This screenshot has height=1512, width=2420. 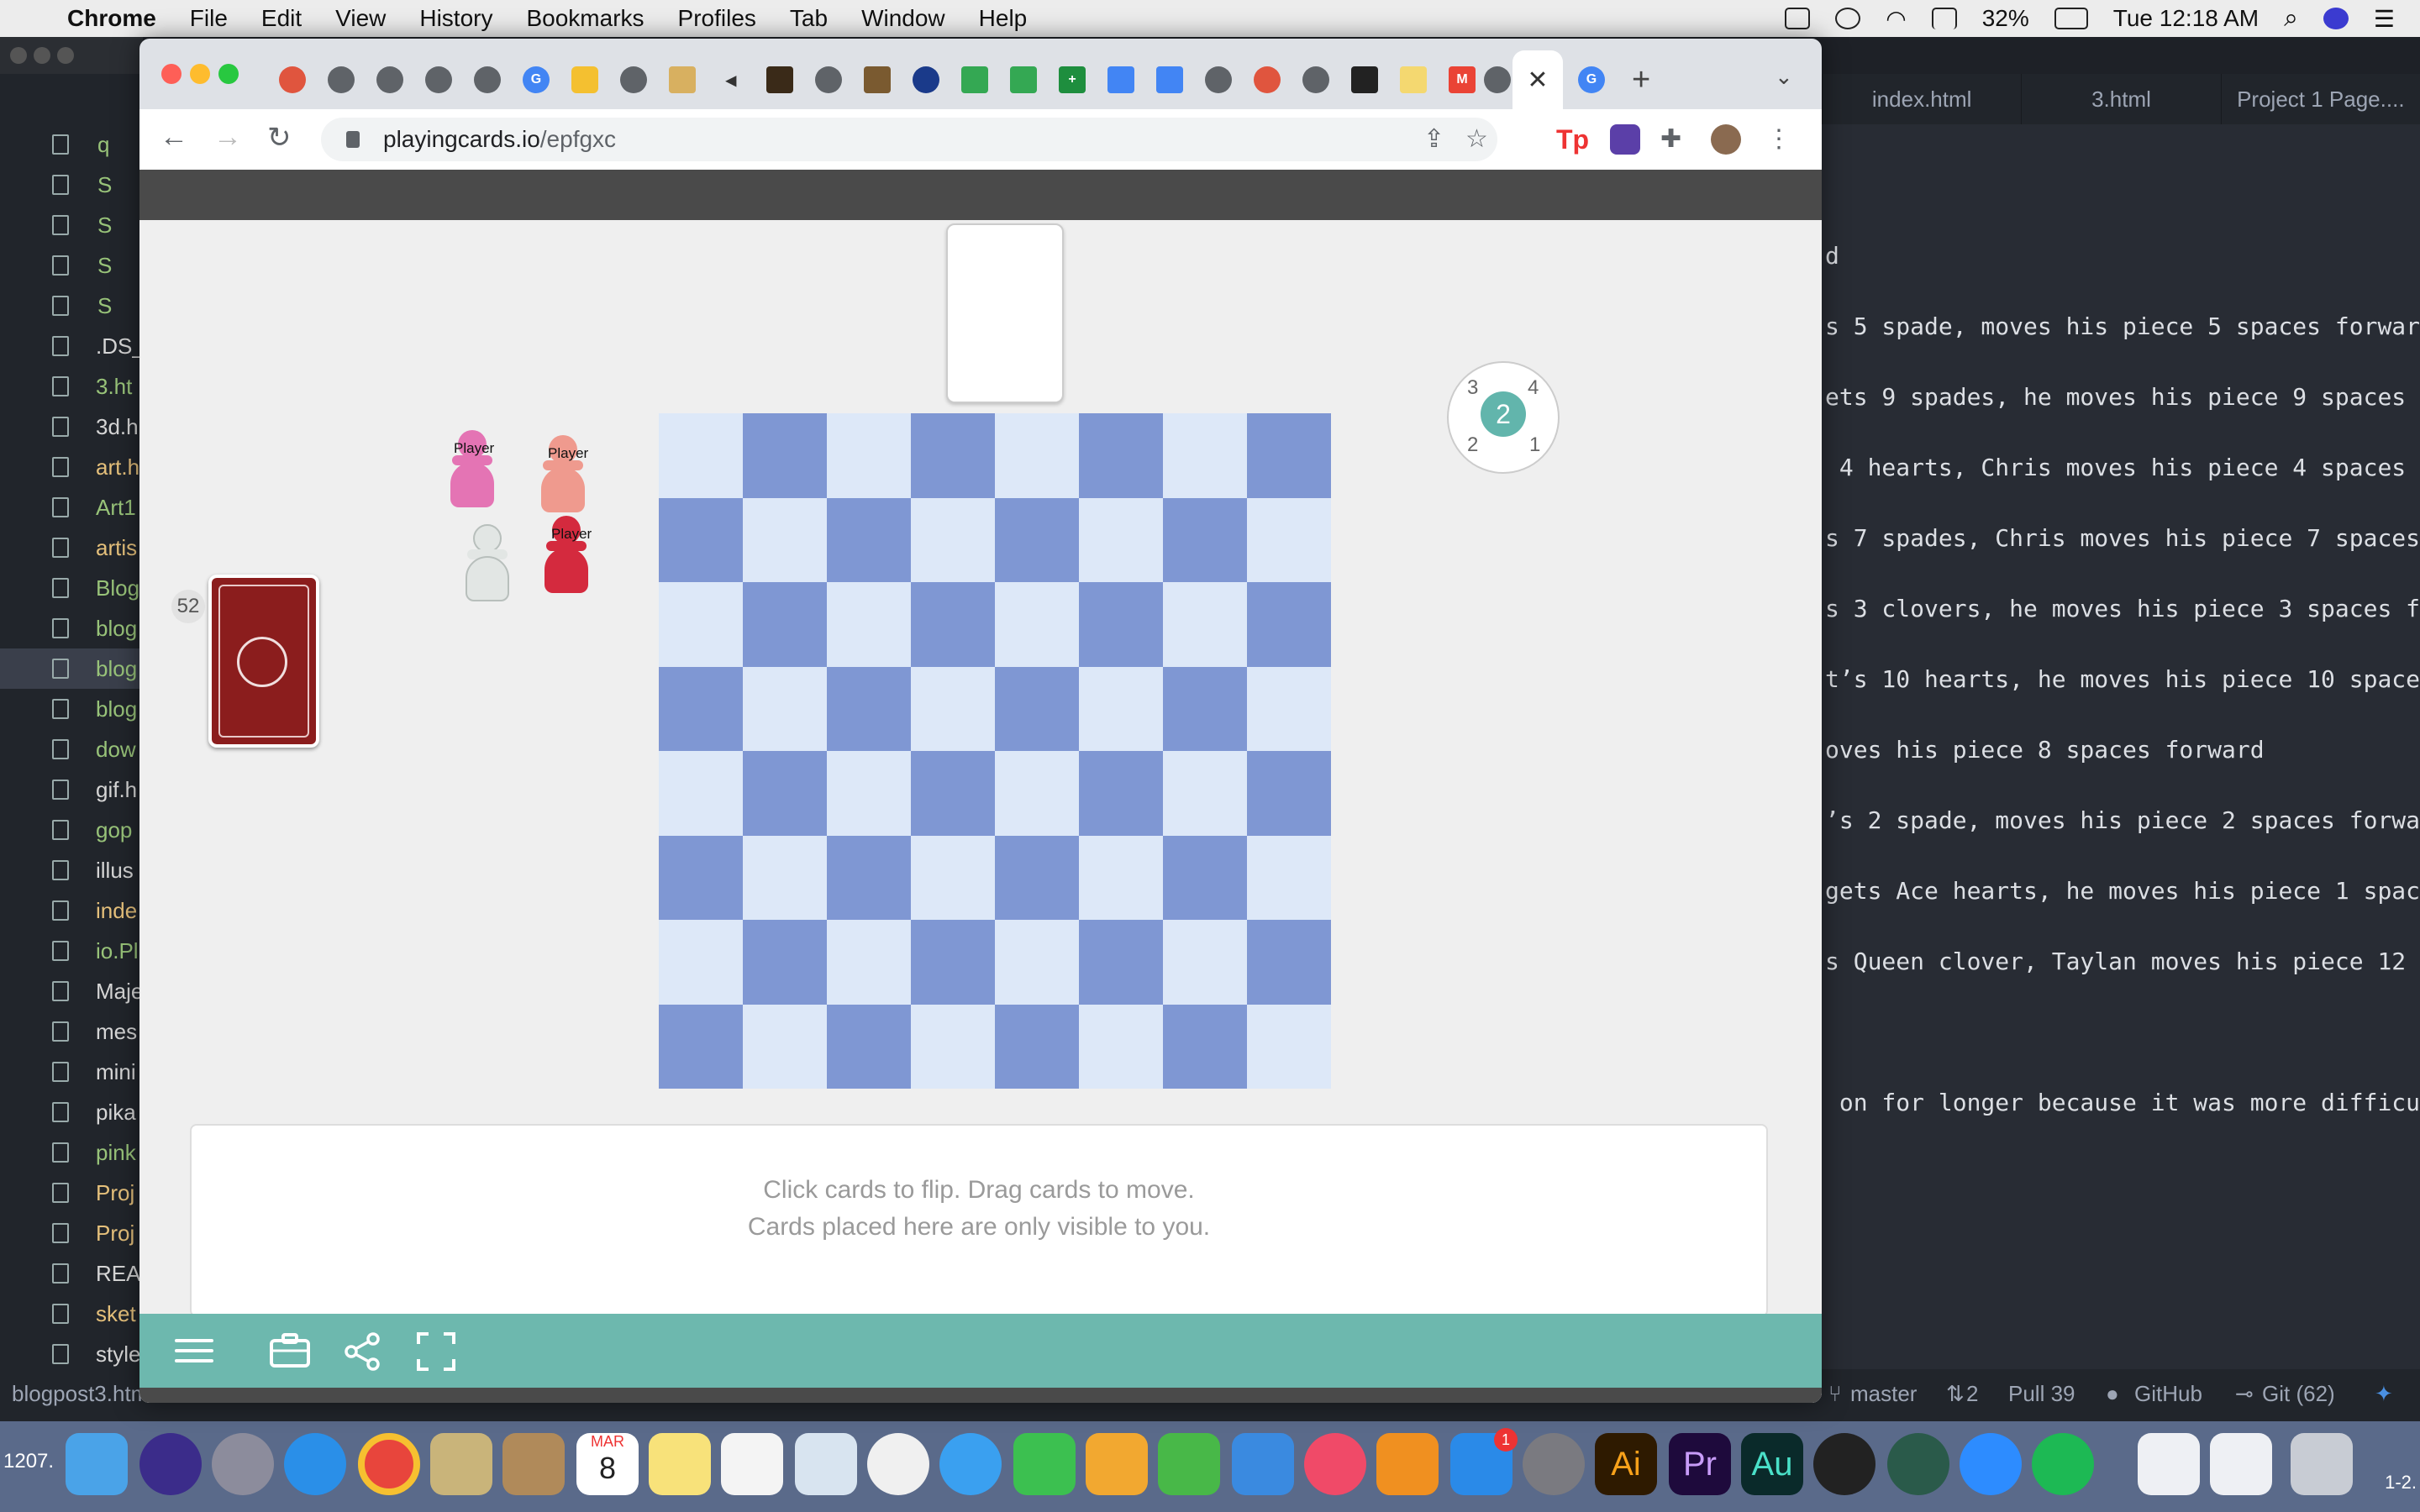 What do you see at coordinates (1625, 139) in the screenshot?
I see `extension-icon` at bounding box center [1625, 139].